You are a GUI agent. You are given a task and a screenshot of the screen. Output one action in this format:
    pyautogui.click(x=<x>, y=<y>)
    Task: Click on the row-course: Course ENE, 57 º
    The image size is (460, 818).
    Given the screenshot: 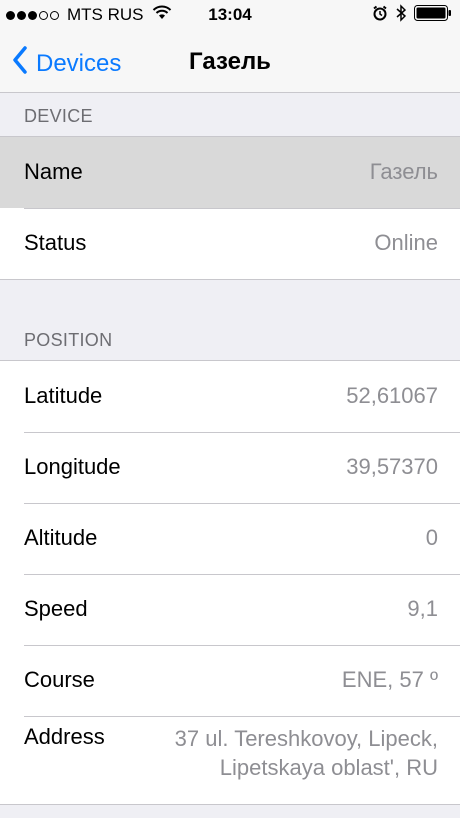 What is the action you would take?
    pyautogui.click(x=230, y=680)
    